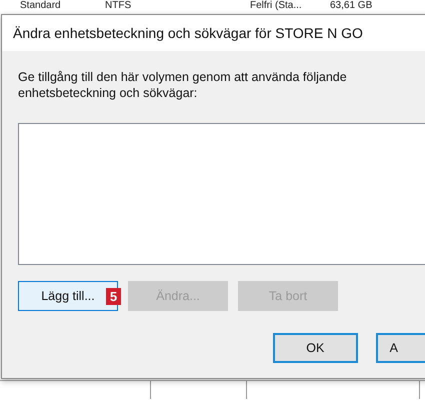 This screenshot has width=425, height=402. I want to click on table-cell: NTFS, so click(118, 5).